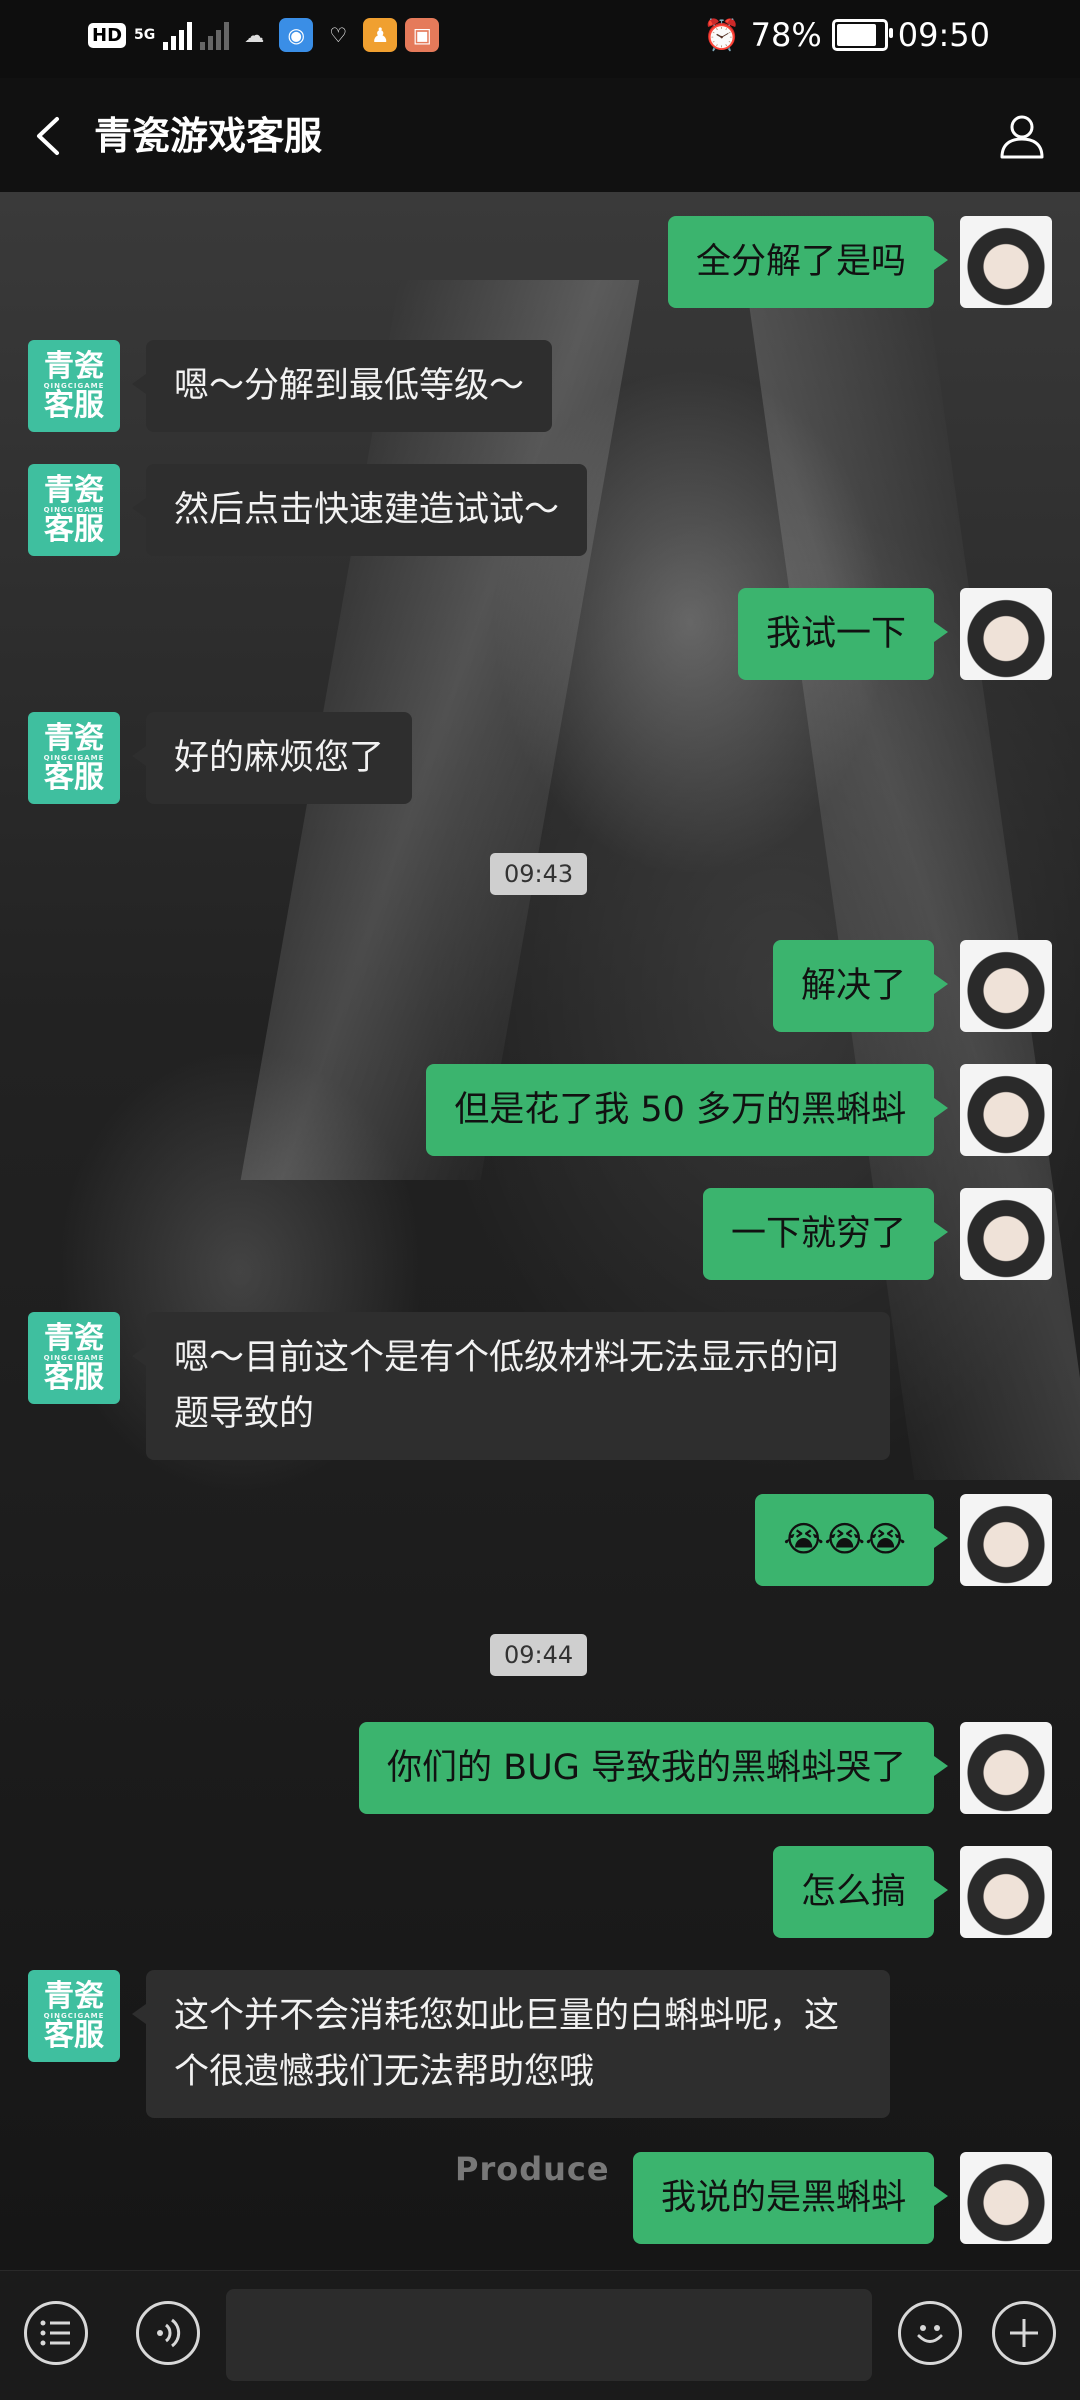  I want to click on message-bubble-outgoing: 你们的 BUG 导致我的黑蝌蚪哭了, so click(653, 1768).